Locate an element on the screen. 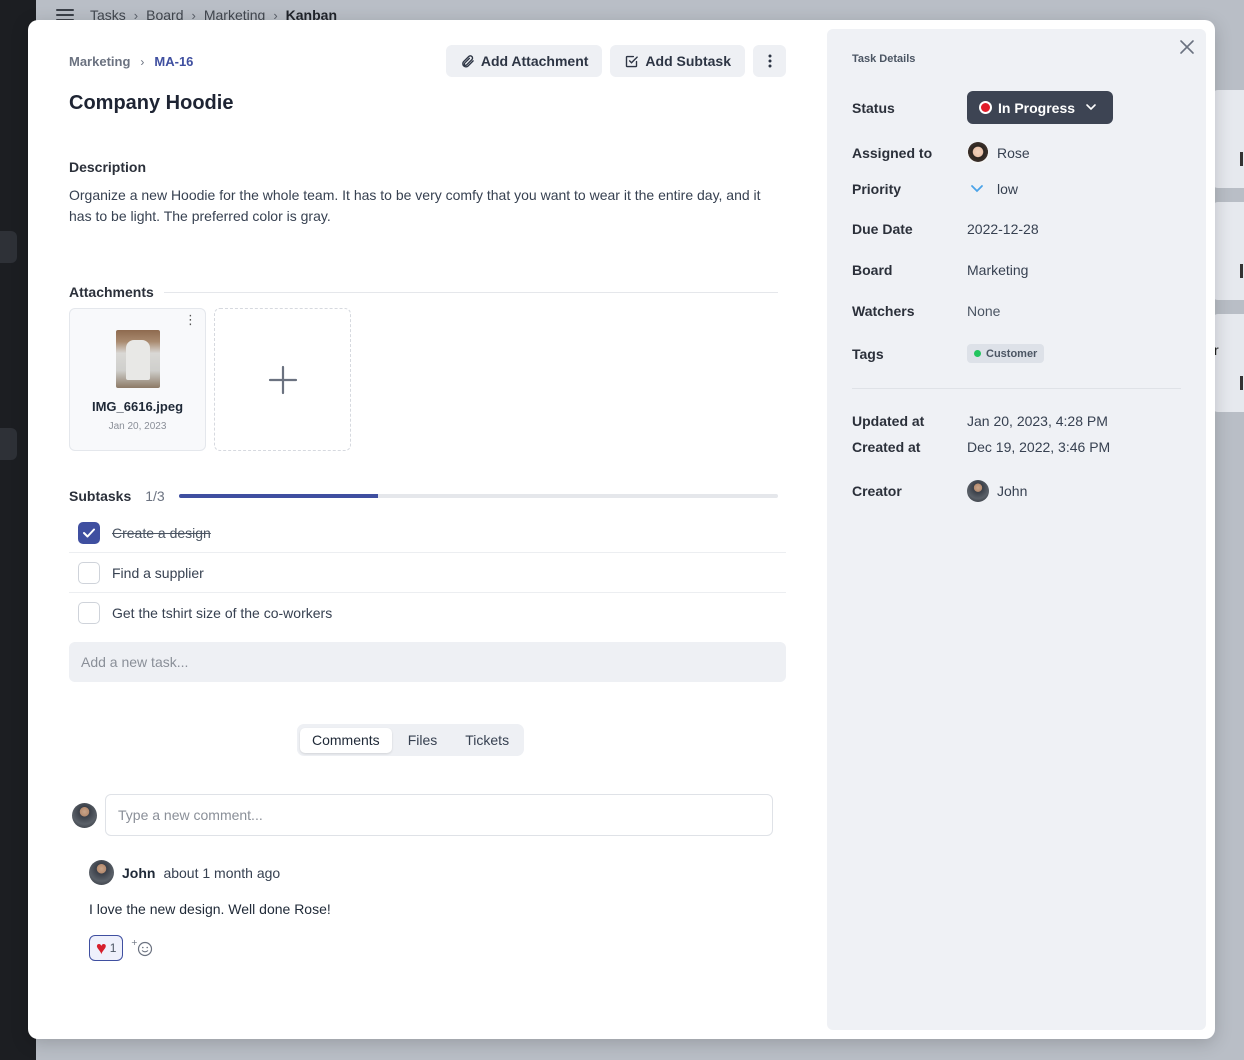 This screenshot has height=1060, width=1244. assigned-label: Assigned to is located at coordinates (892, 153).